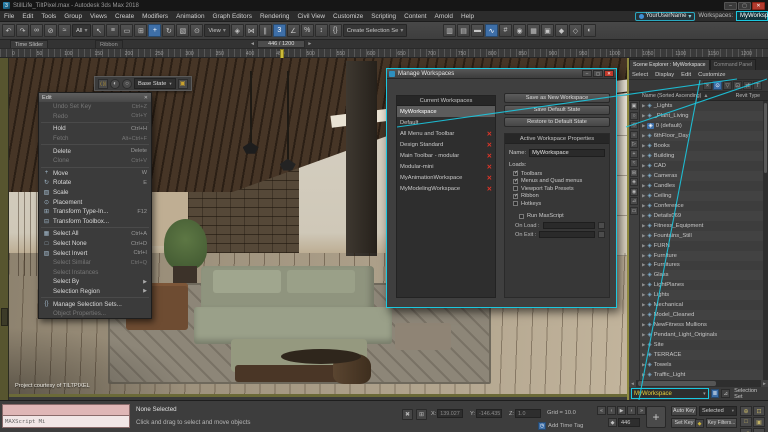 Image resolution: width=768 pixels, height=432 pixels. I want to click on select-and-scale-icon: ▧, so click(183, 30).